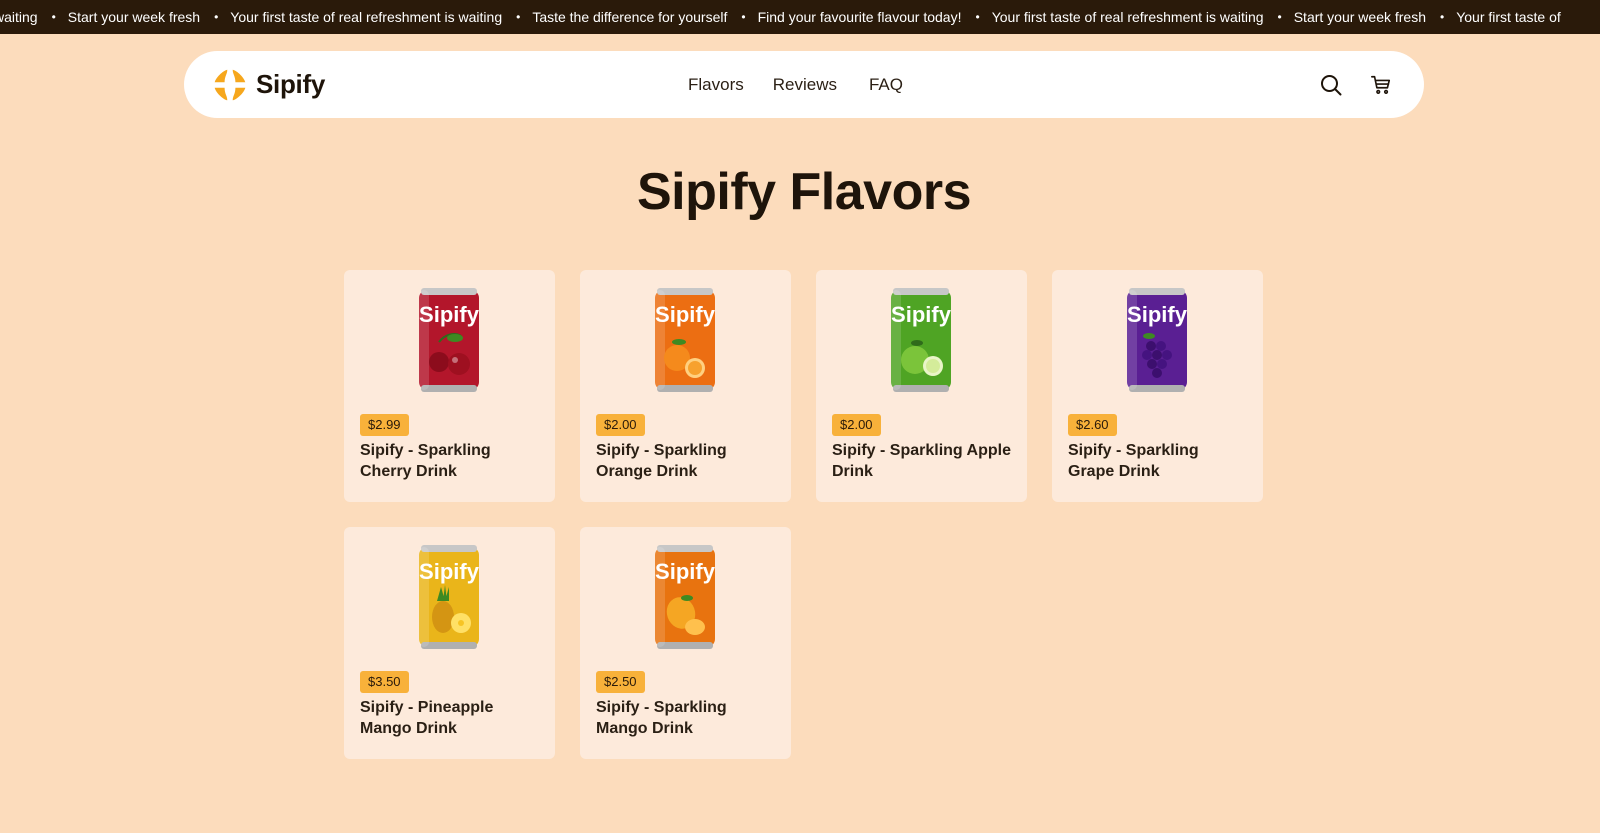 Image resolution: width=1600 pixels, height=833 pixels. I want to click on search-icon, so click(1331, 84).